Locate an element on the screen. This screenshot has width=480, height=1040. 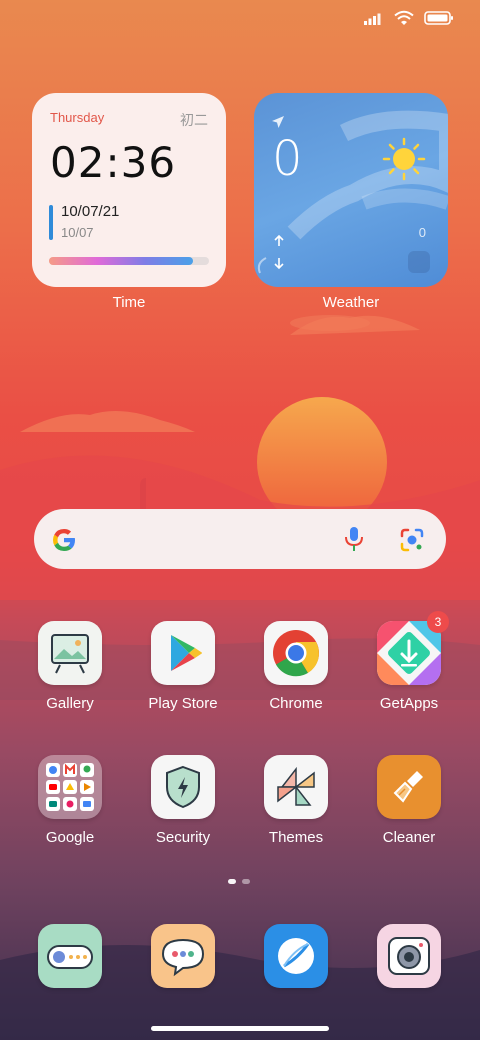
notification-badge: 3 is located at coordinates (438, 622).